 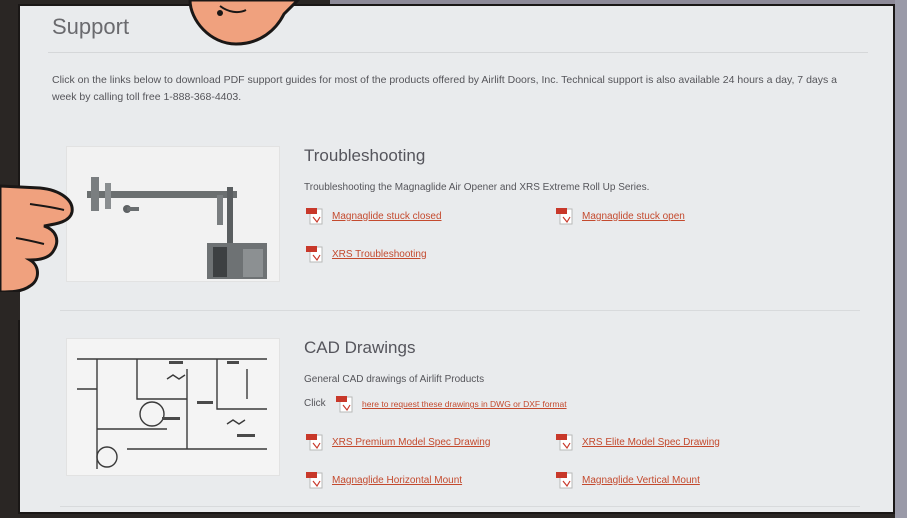 What do you see at coordinates (365, 155) in the screenshot?
I see `troubleshooting-title: Troubleshooting` at bounding box center [365, 155].